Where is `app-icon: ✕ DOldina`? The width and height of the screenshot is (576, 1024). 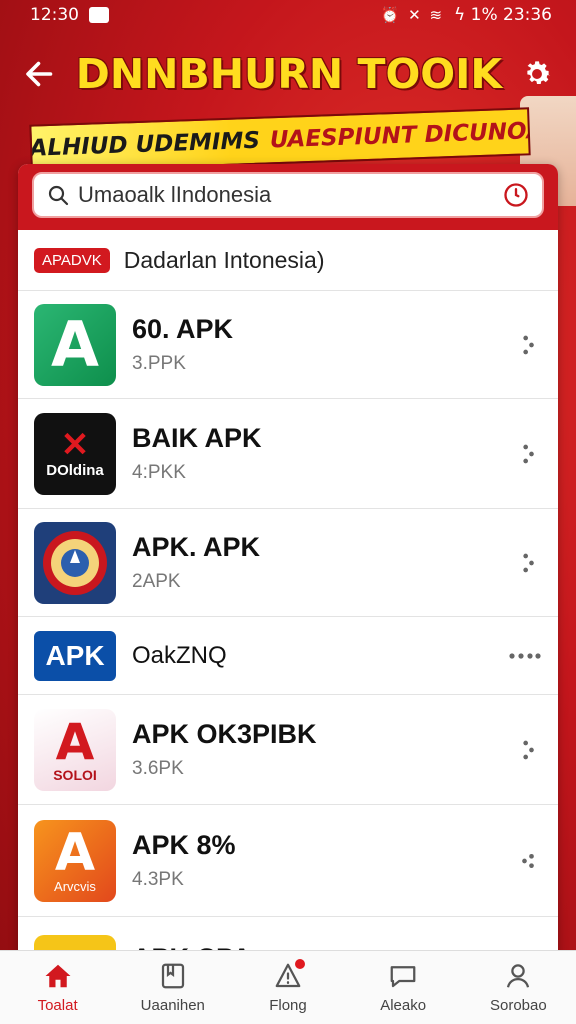
app-icon: ✕ DOldina is located at coordinates (75, 453).